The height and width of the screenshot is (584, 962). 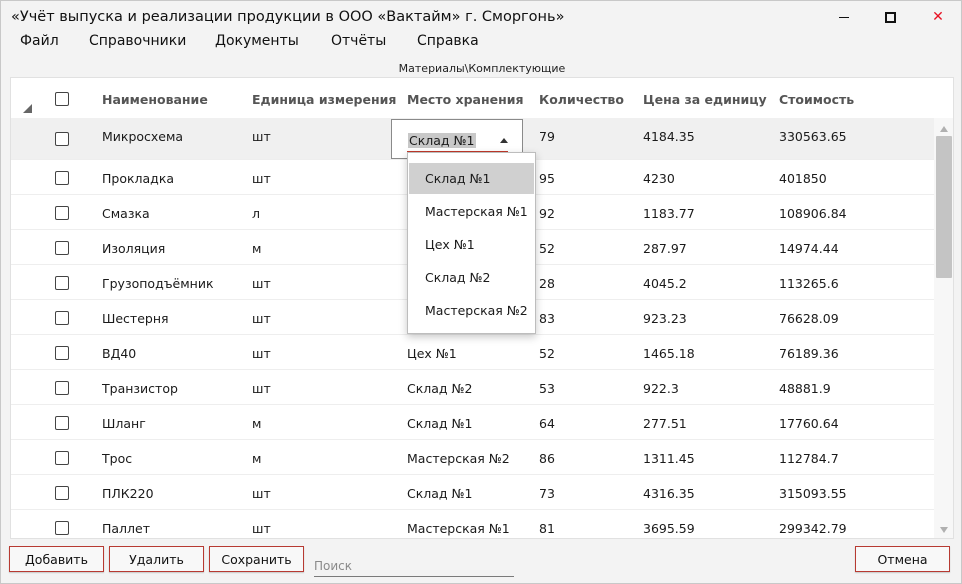 I want to click on minimize-button, so click(x=844, y=17).